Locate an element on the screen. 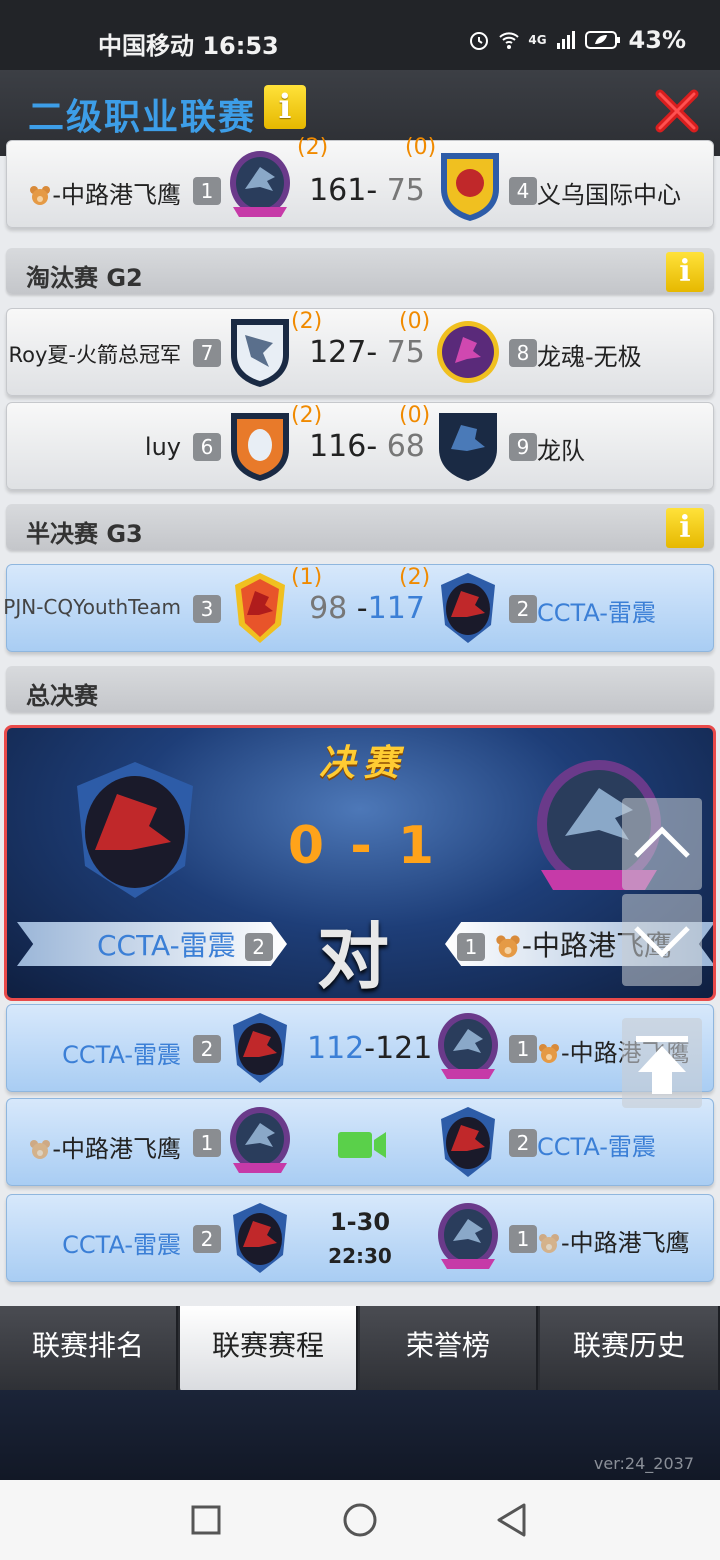  scroll-down-button is located at coordinates (662, 940).